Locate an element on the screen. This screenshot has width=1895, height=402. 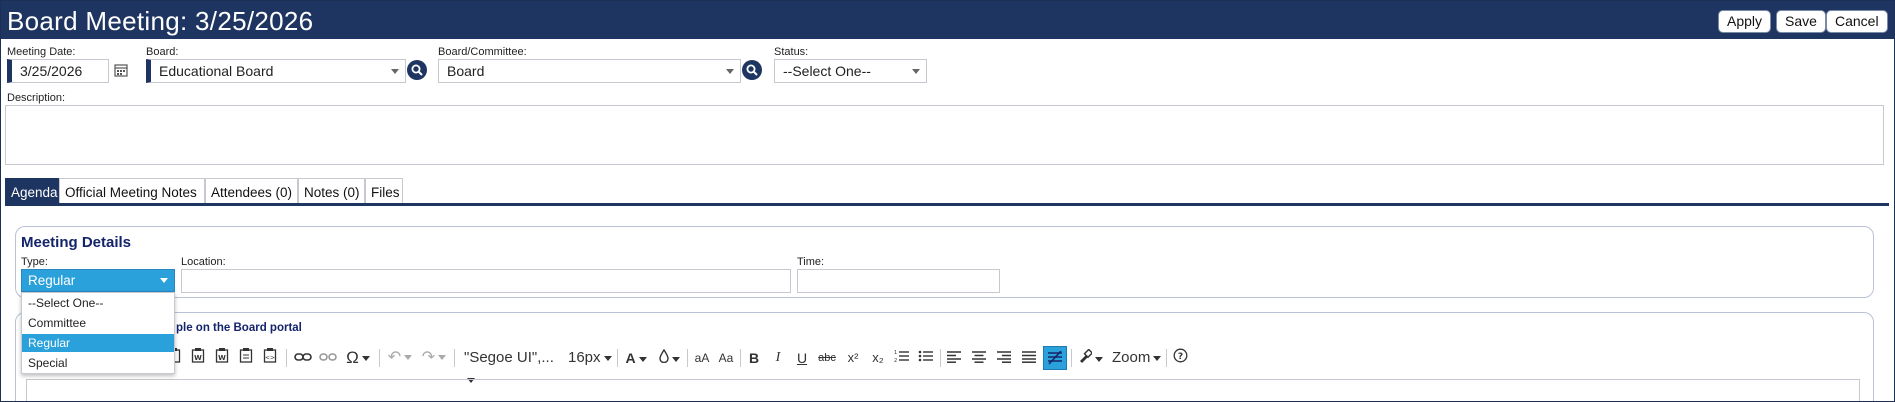
committee-select-value: Board is located at coordinates (466, 71).